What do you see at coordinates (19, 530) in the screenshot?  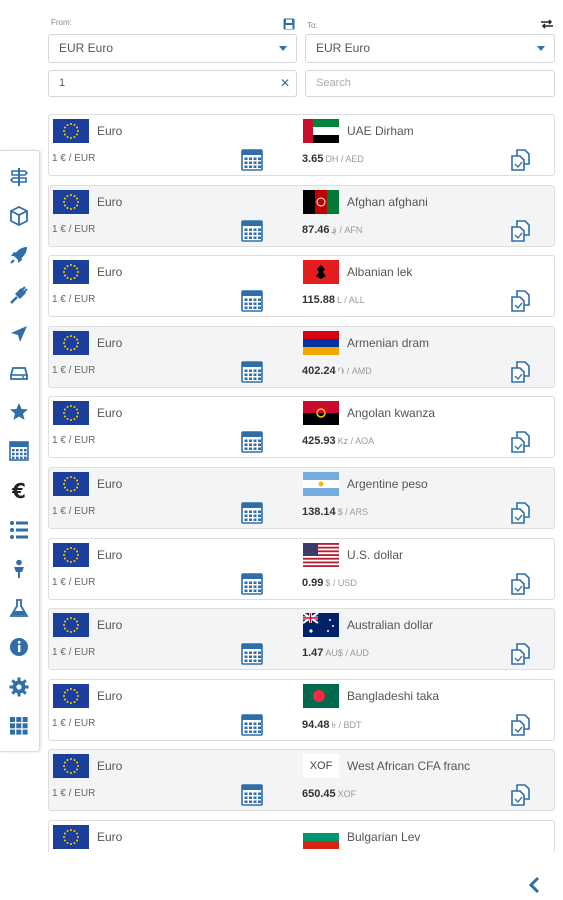 I see `list-icon` at bounding box center [19, 530].